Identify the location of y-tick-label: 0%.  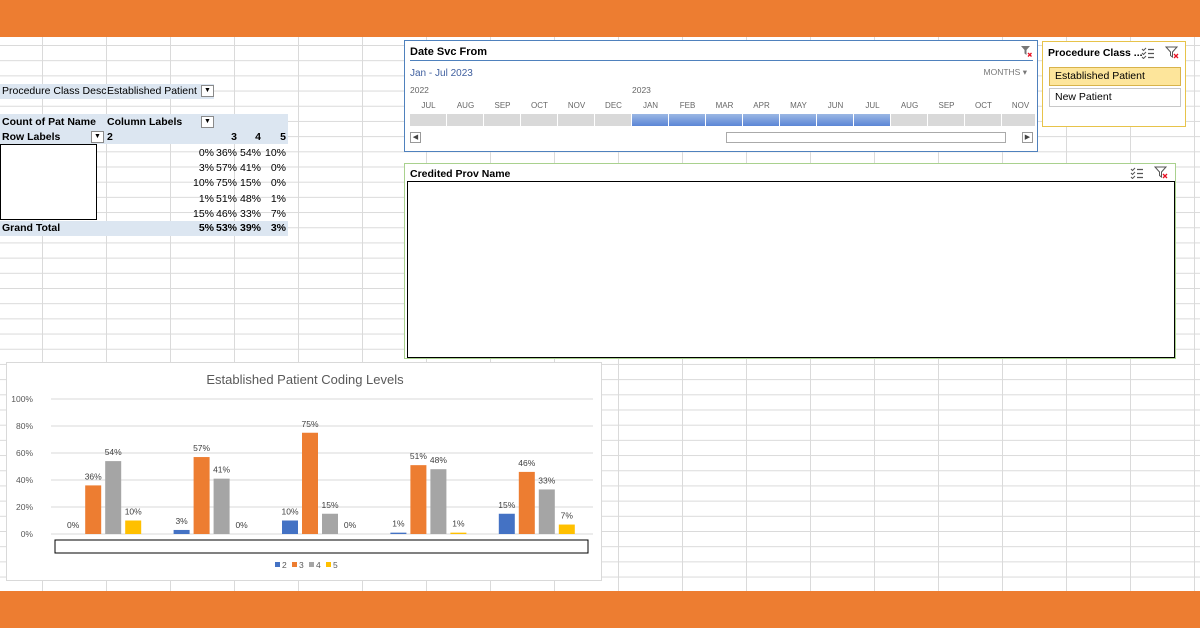
(27, 534).